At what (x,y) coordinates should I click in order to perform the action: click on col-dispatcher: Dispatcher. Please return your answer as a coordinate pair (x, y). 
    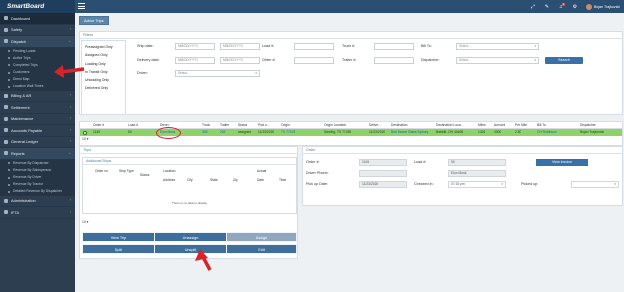
    Looking at the image, I should click on (588, 125).